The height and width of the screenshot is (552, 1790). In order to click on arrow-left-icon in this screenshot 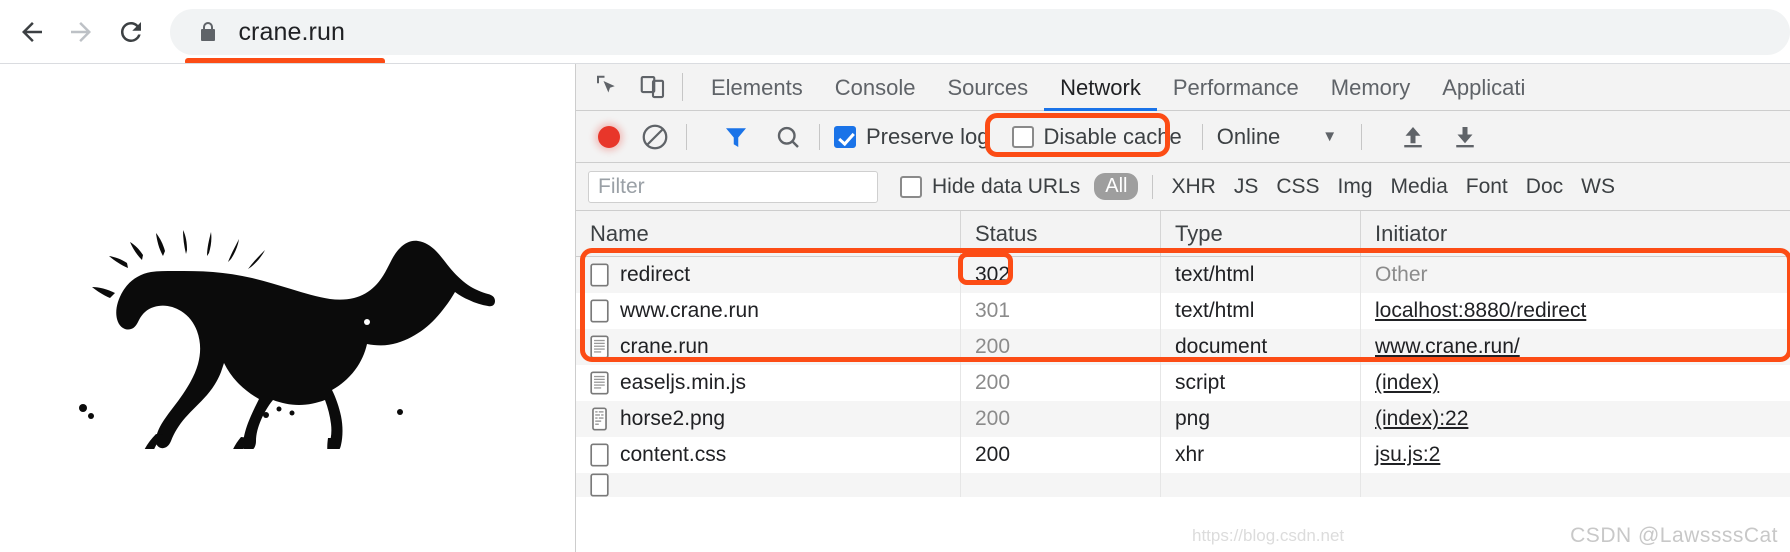, I will do `click(31, 32)`.